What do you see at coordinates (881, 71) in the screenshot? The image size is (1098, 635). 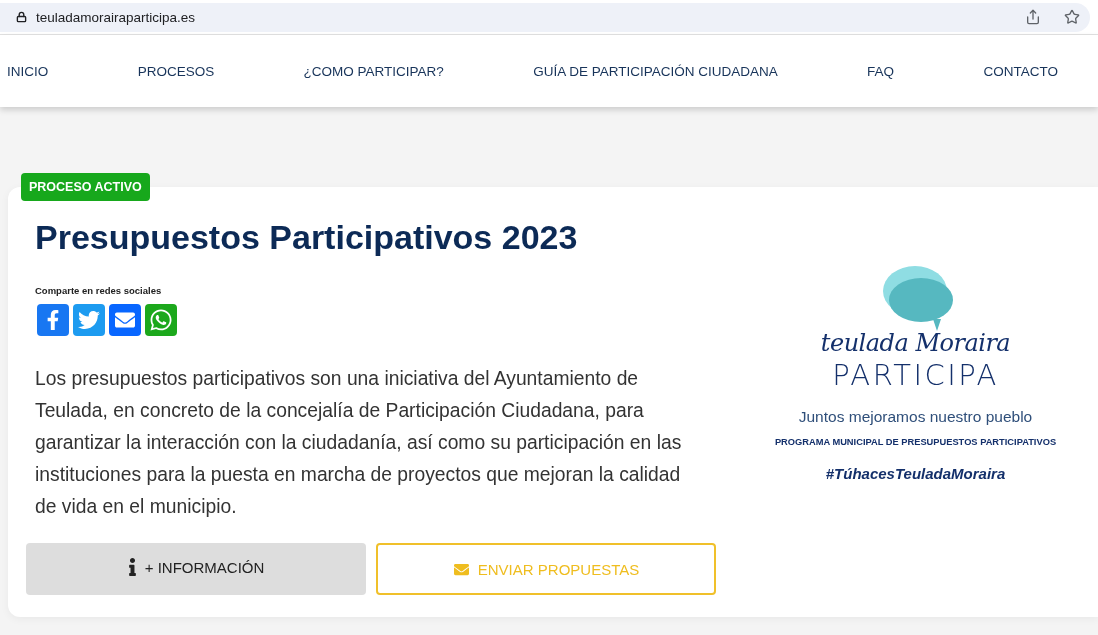 I see `nav-link: FAQ` at bounding box center [881, 71].